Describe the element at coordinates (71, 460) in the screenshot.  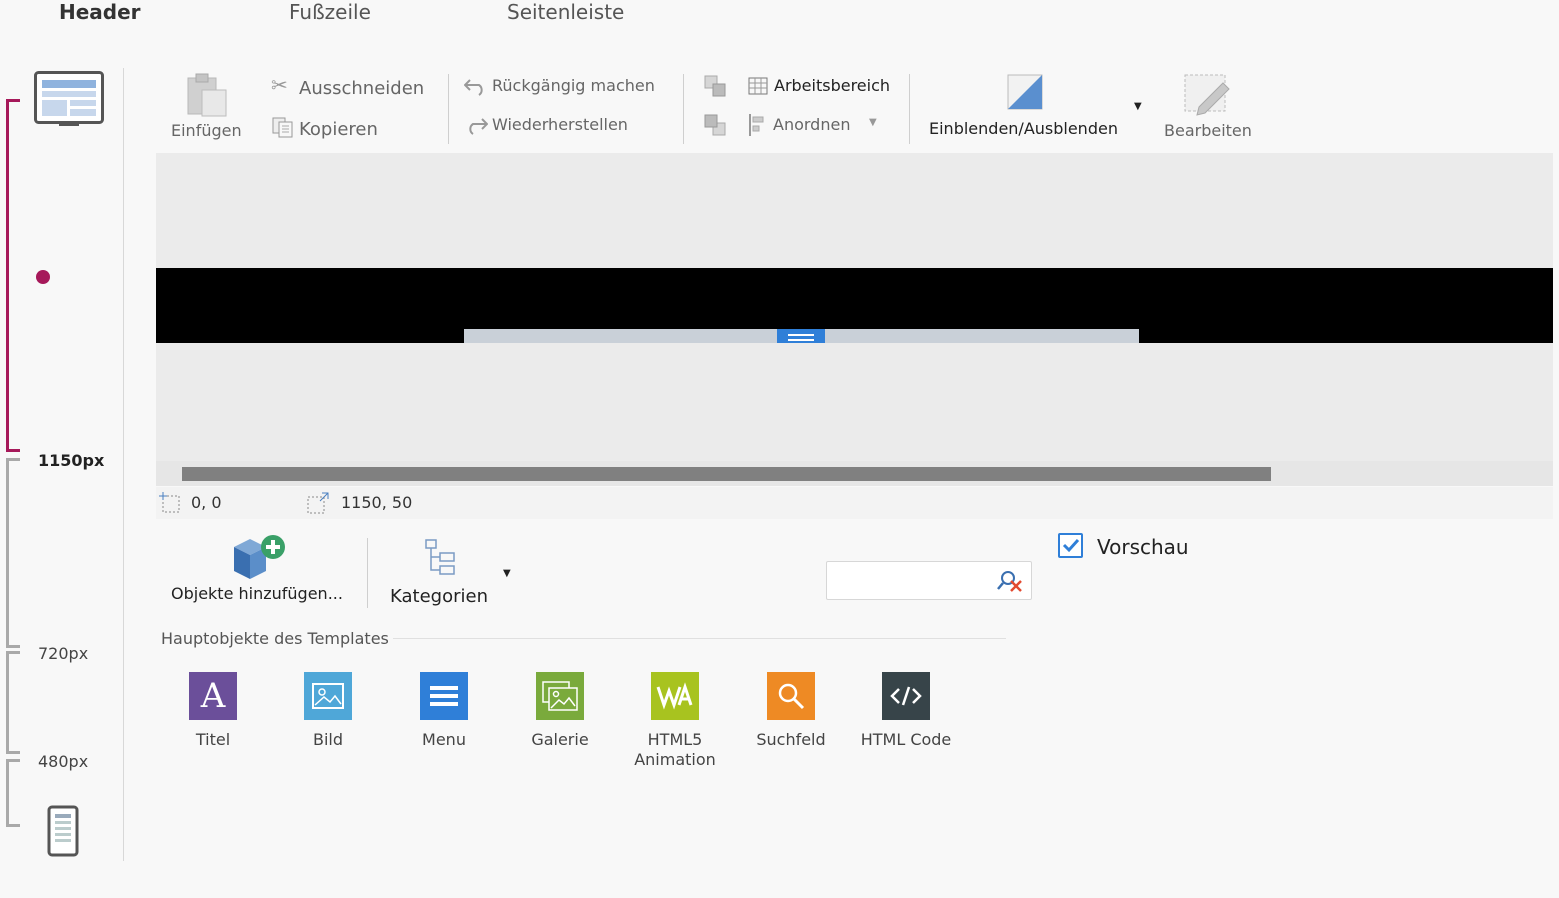
I see `breakpoint-1150-label: 1150px` at that location.